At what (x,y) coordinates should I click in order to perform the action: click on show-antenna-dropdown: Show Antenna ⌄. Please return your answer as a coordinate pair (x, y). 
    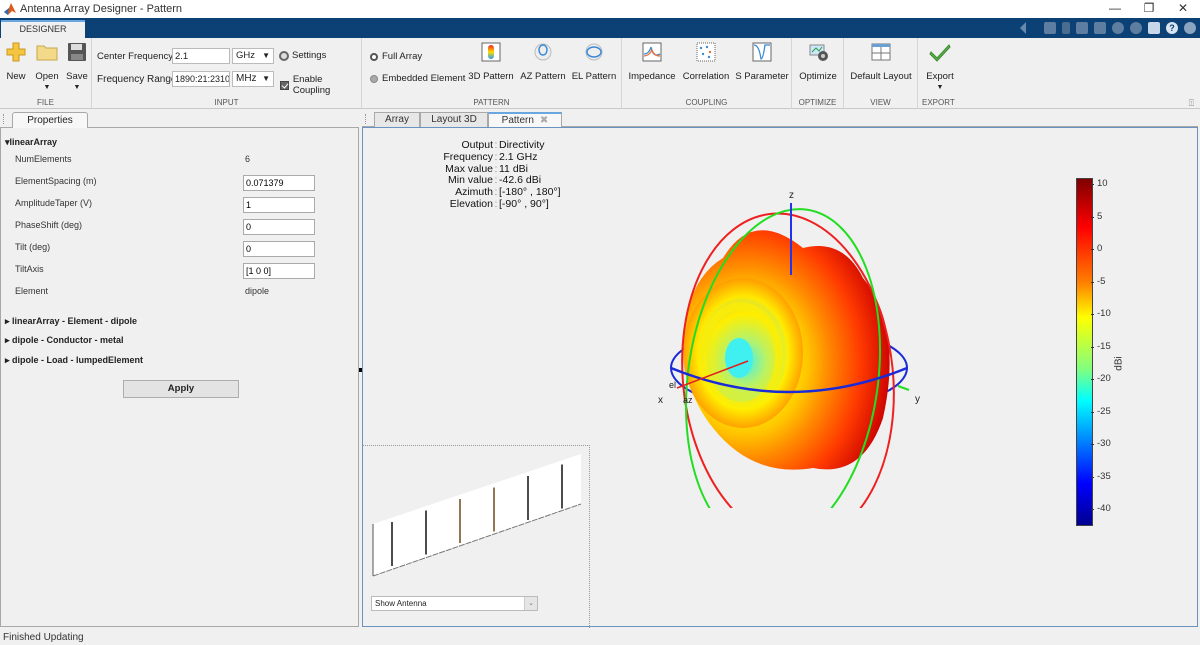
    Looking at the image, I should click on (454, 603).